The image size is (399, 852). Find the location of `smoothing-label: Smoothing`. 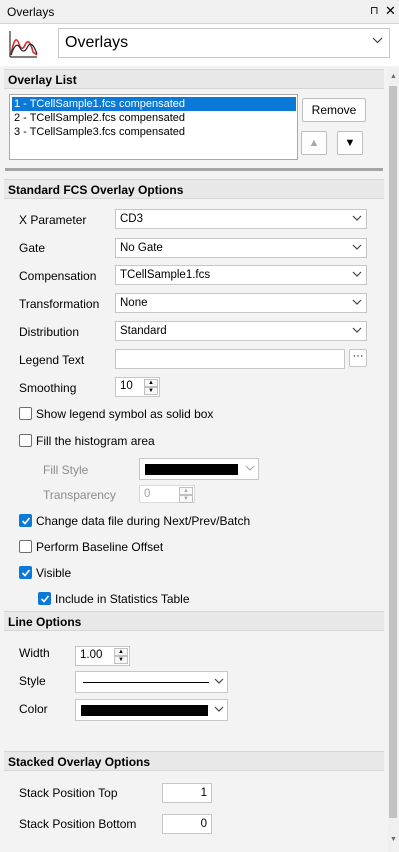

smoothing-label: Smoothing is located at coordinates (48, 388).